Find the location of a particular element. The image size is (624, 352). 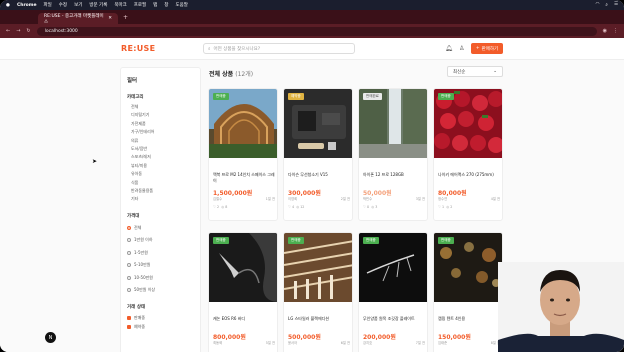

app-name: Chrome is located at coordinates (27, 5).